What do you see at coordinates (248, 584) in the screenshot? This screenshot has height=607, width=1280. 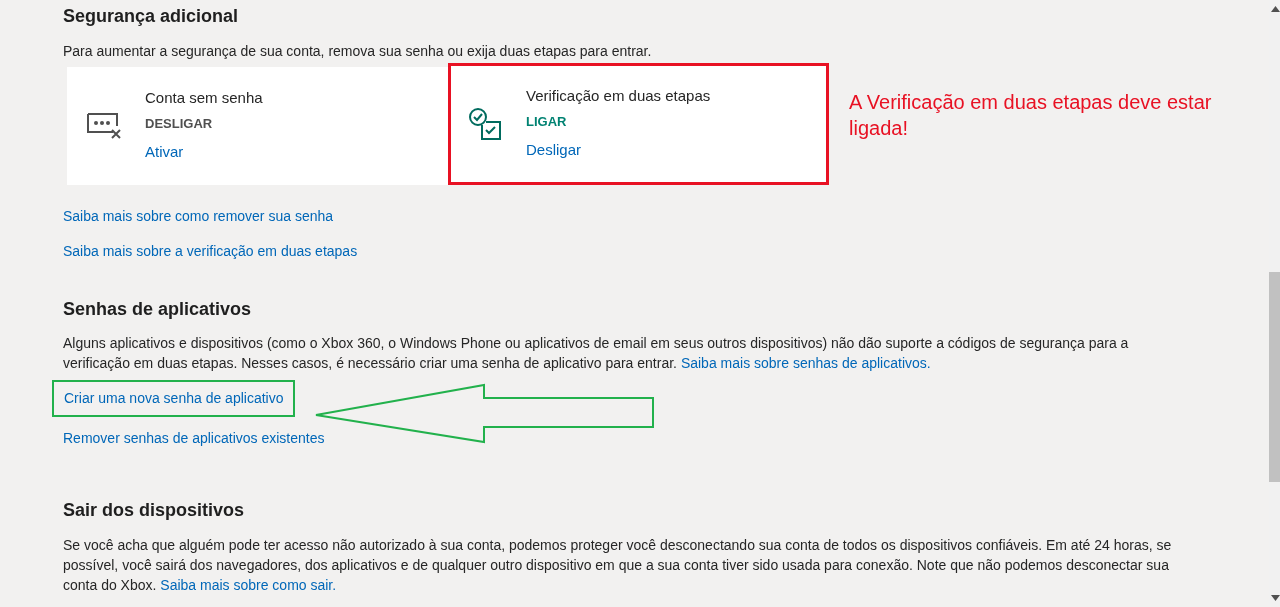 I see `learn-more-link: Saiba mais sobre como sair.` at bounding box center [248, 584].